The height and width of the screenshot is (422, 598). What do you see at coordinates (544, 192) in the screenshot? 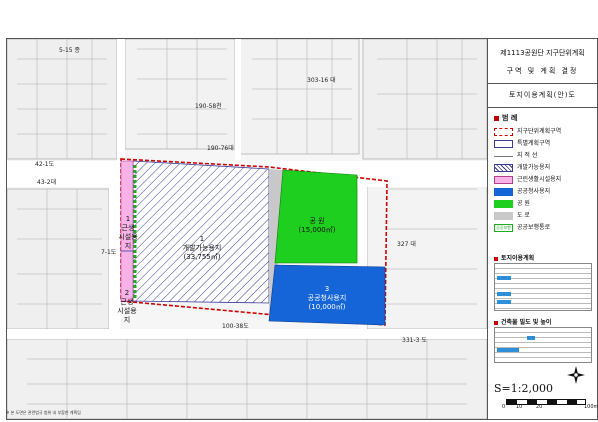
I see `legend-item-public-office: 공공청사용지` at bounding box center [544, 192].